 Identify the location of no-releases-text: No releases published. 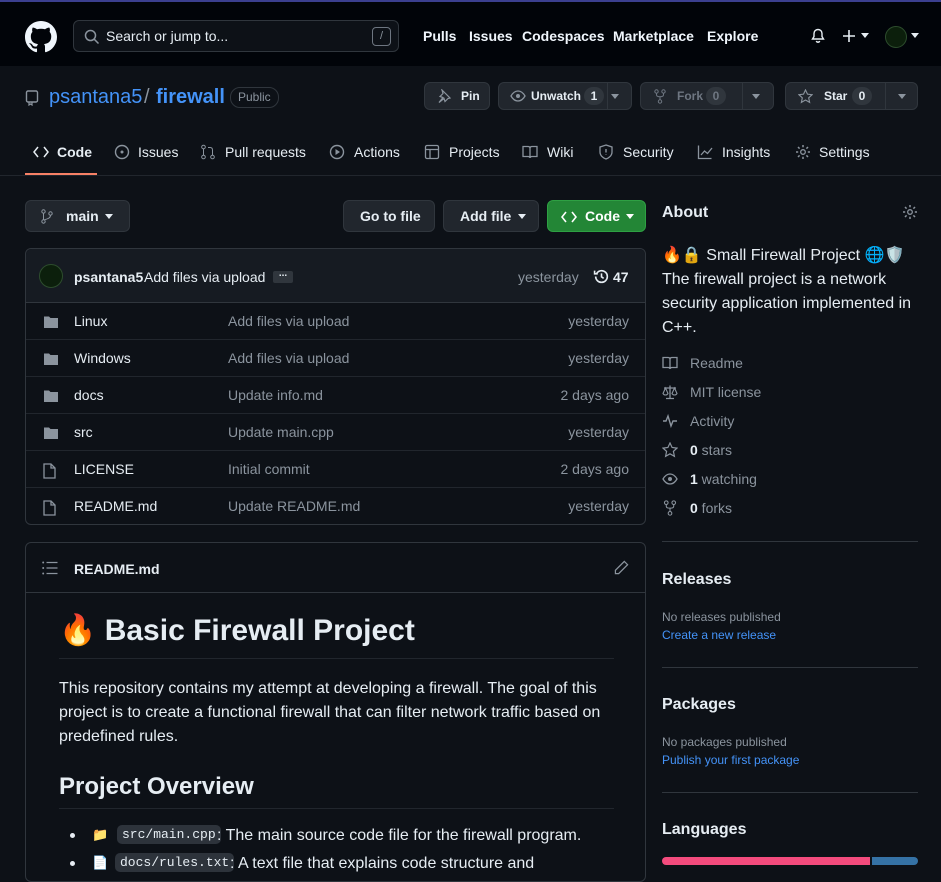
(721, 617).